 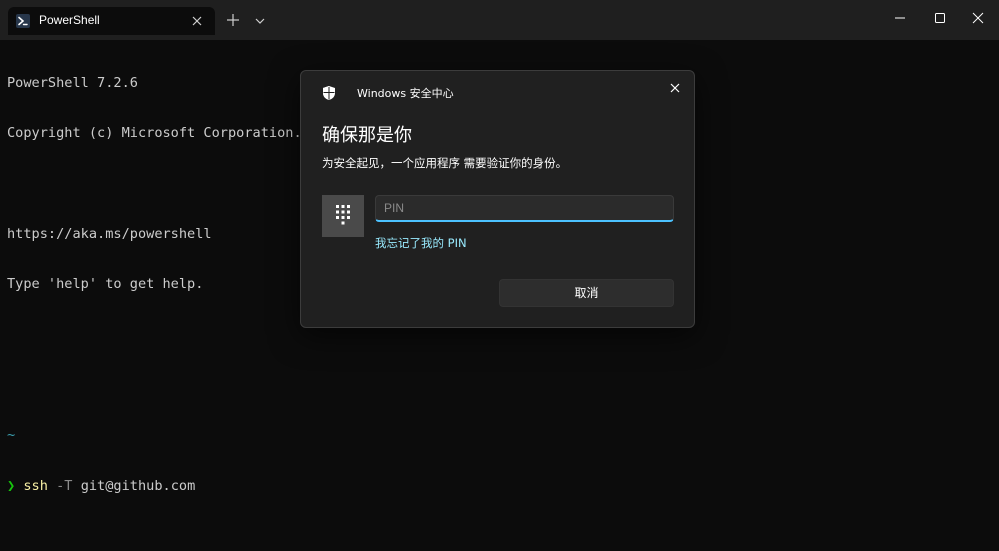 I want to click on minimize-button, so click(x=900, y=18).